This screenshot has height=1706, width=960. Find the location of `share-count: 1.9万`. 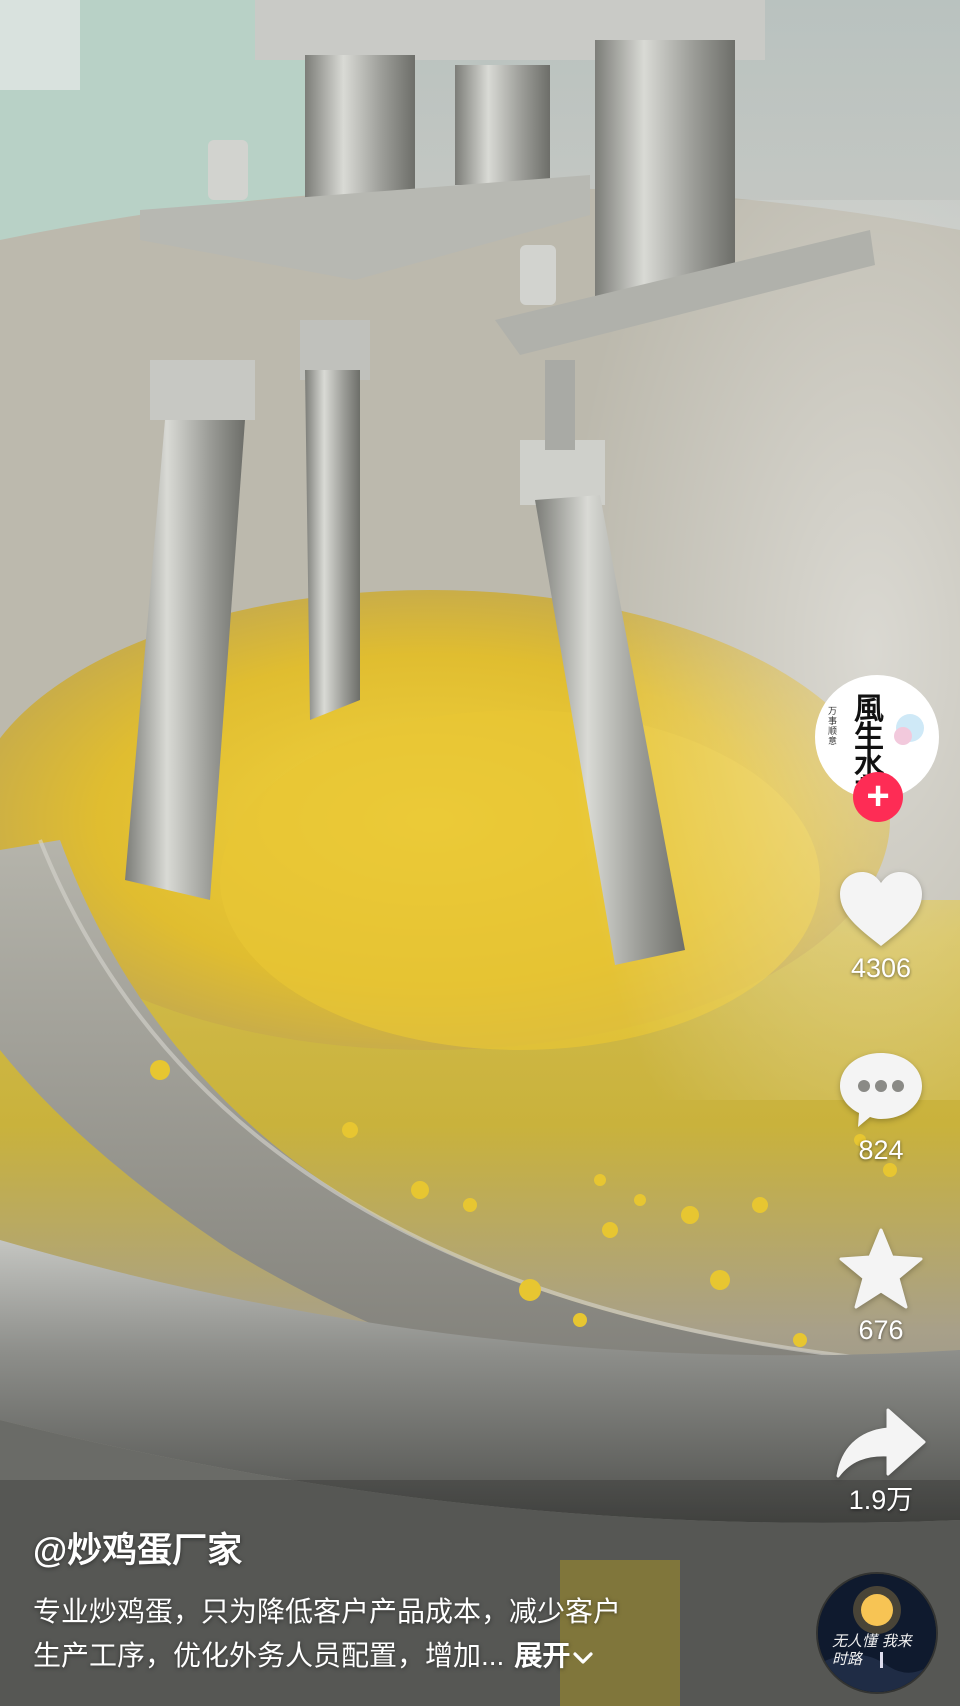

share-count: 1.9万 is located at coordinates (881, 1500).